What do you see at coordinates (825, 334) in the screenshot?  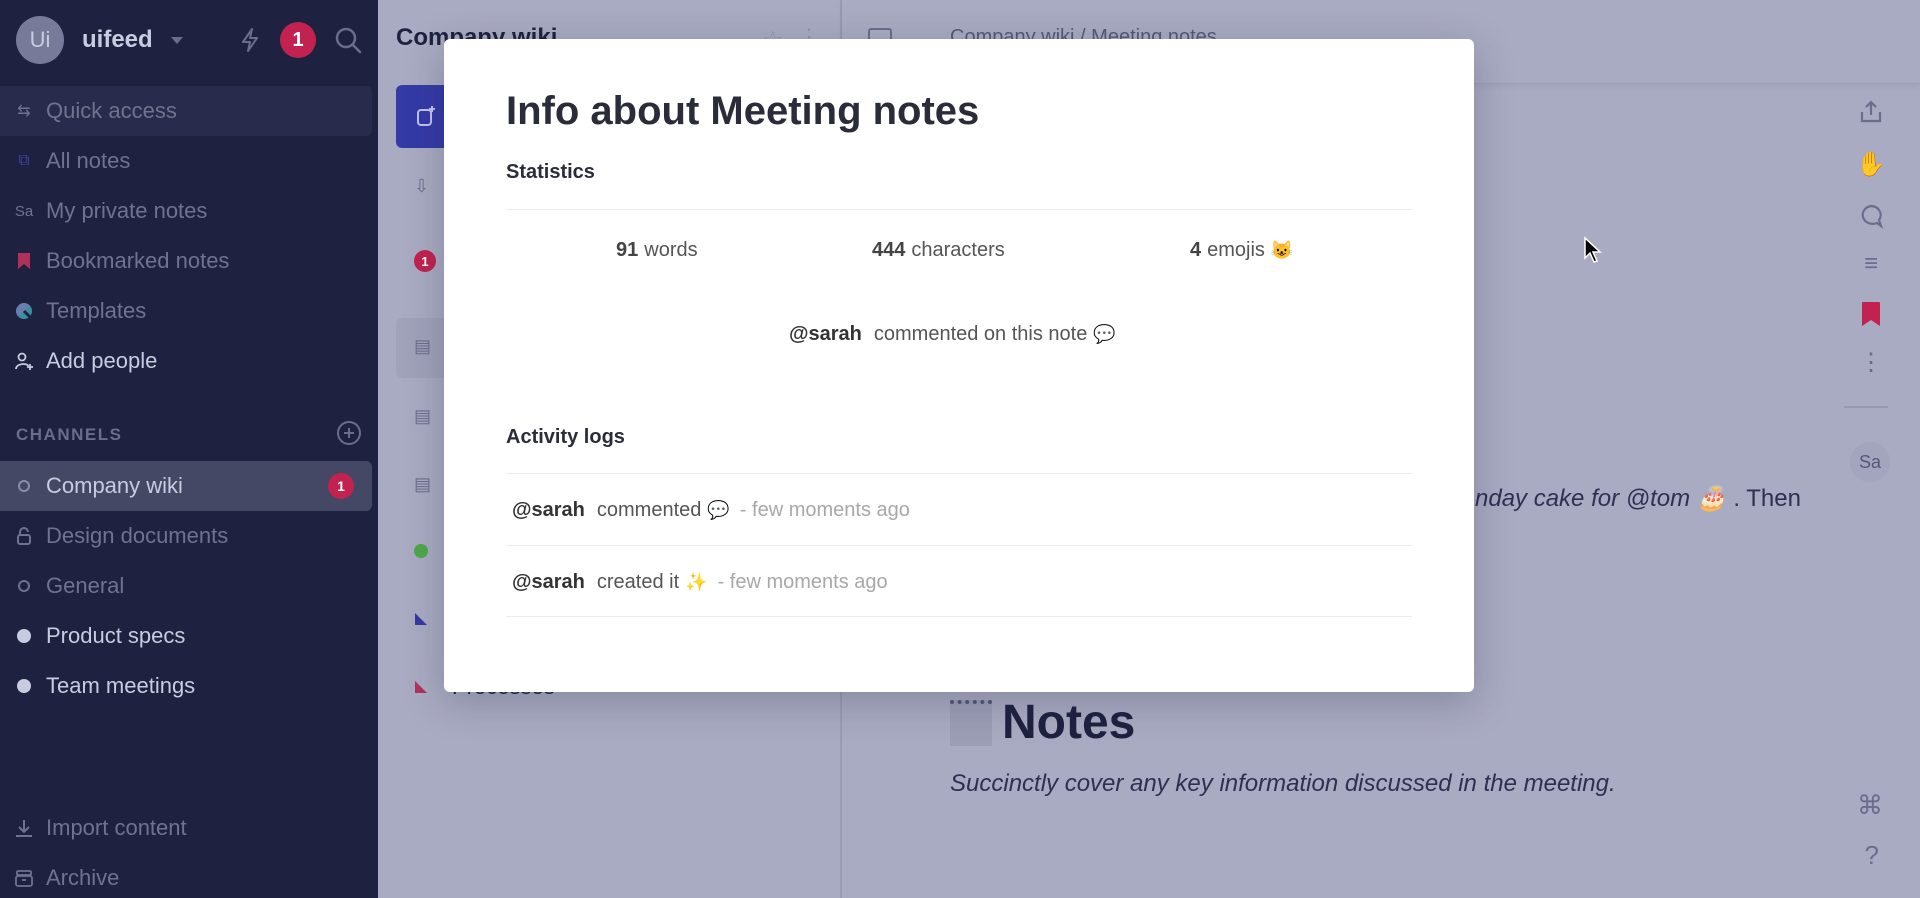 I see `comment-user: @sarah` at bounding box center [825, 334].